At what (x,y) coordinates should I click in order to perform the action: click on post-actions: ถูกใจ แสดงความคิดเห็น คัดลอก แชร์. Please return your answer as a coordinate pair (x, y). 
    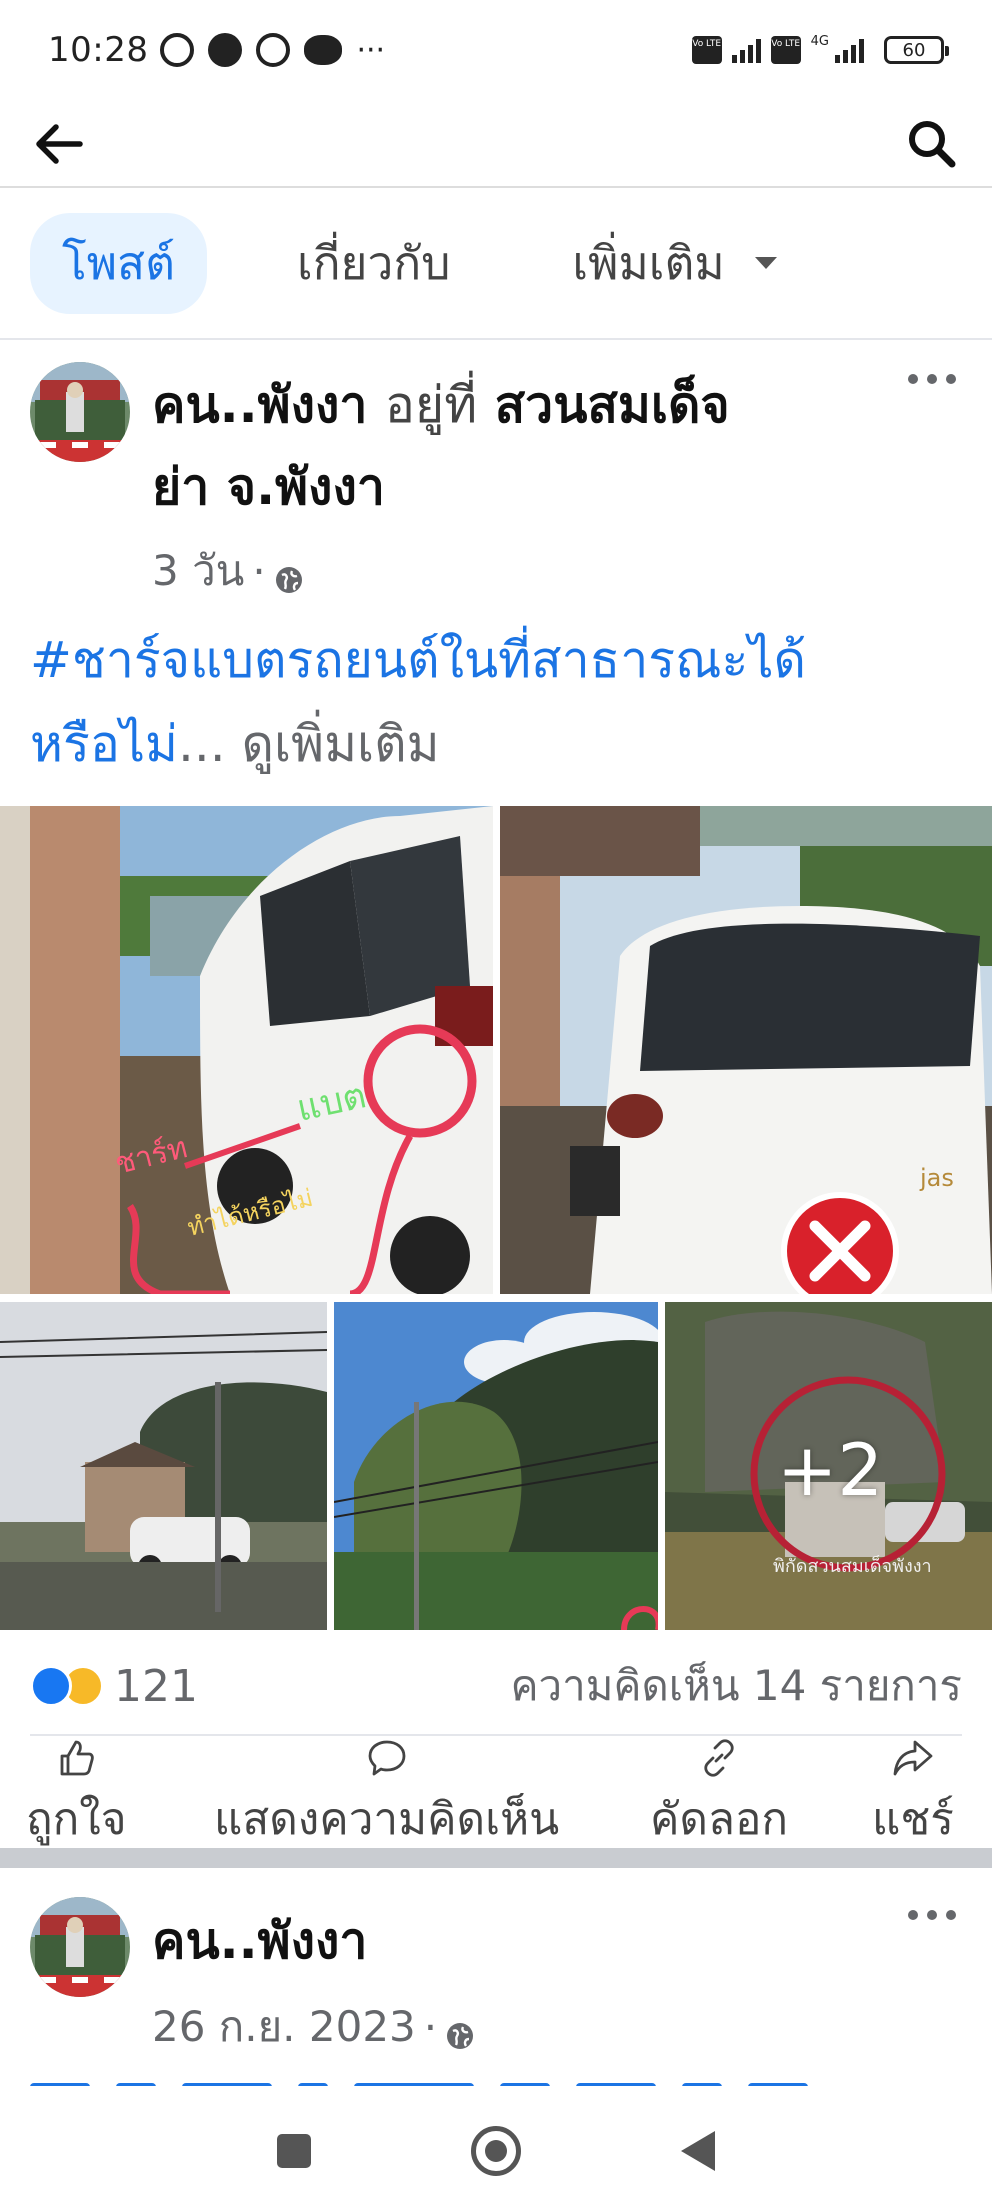
    Looking at the image, I should click on (496, 1792).